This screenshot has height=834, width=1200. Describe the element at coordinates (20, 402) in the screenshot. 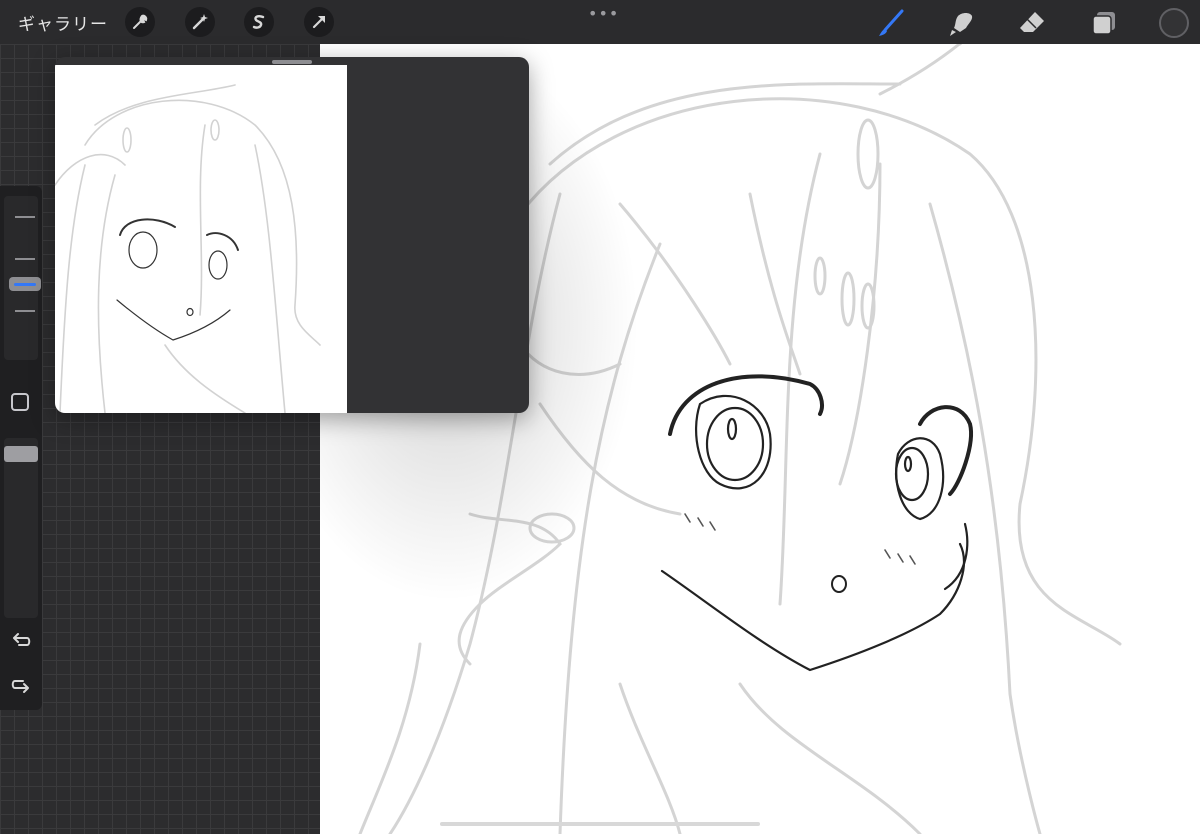

I see `modify-button` at that location.